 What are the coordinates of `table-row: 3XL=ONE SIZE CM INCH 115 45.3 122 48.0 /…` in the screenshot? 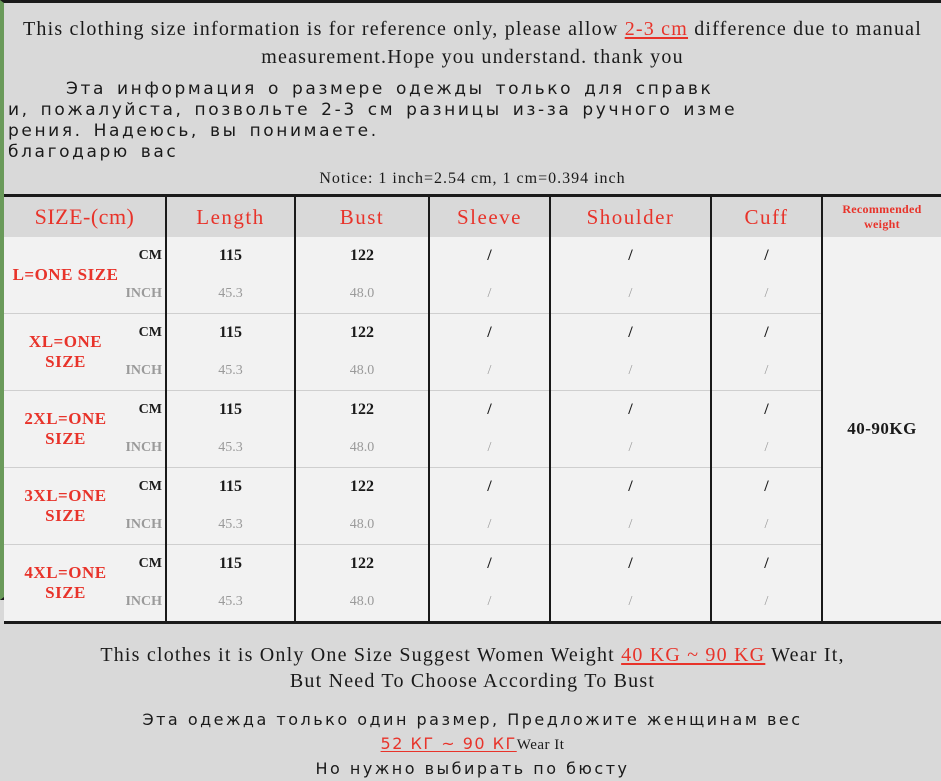 It's located at (472, 506).